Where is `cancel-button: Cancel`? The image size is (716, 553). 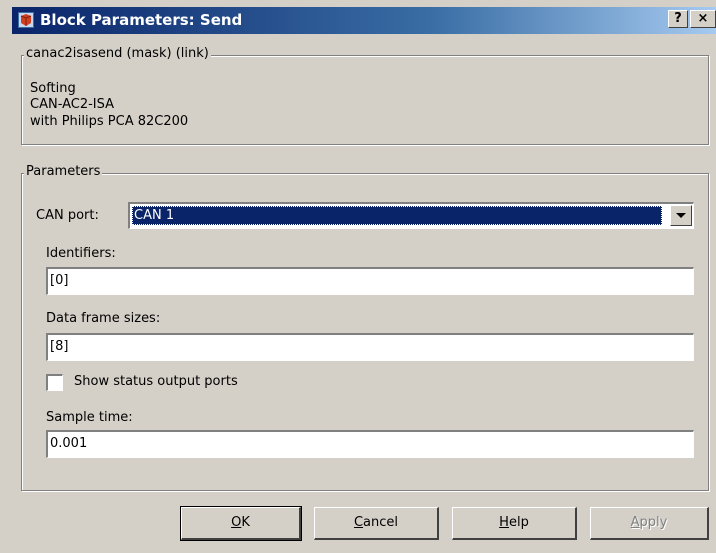
cancel-button: Cancel is located at coordinates (376, 523).